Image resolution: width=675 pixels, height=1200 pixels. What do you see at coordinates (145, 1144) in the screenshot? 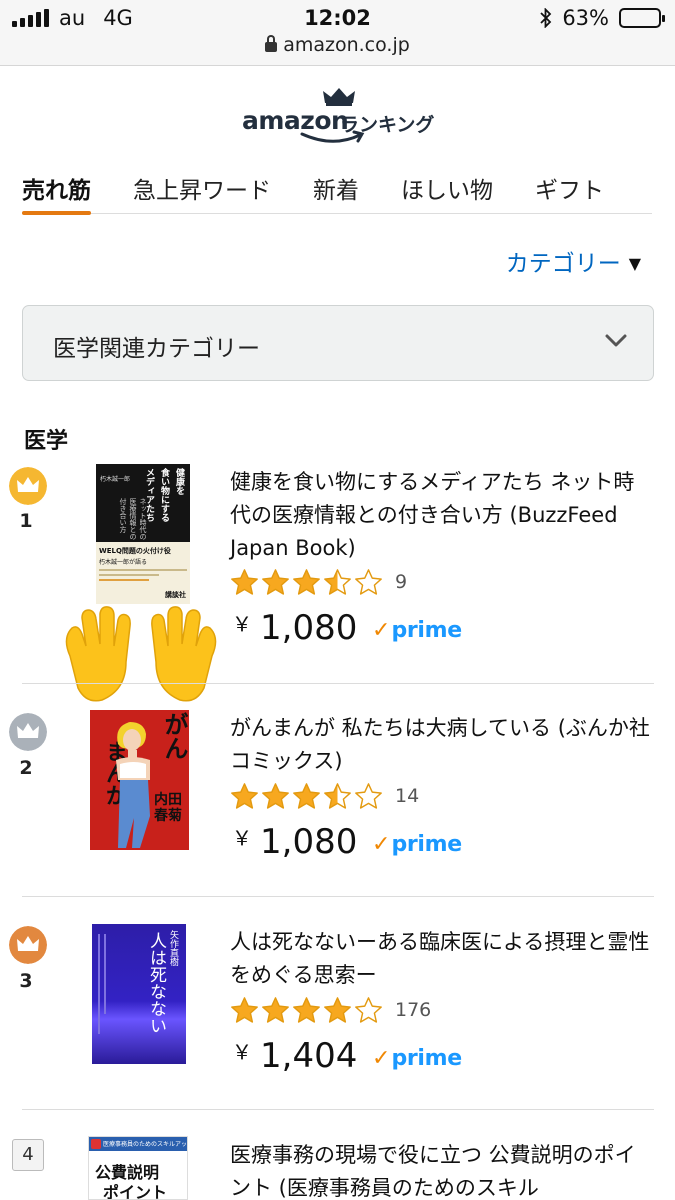
I see `cover-top: 医療事務員のためのスキルアップノート` at bounding box center [145, 1144].